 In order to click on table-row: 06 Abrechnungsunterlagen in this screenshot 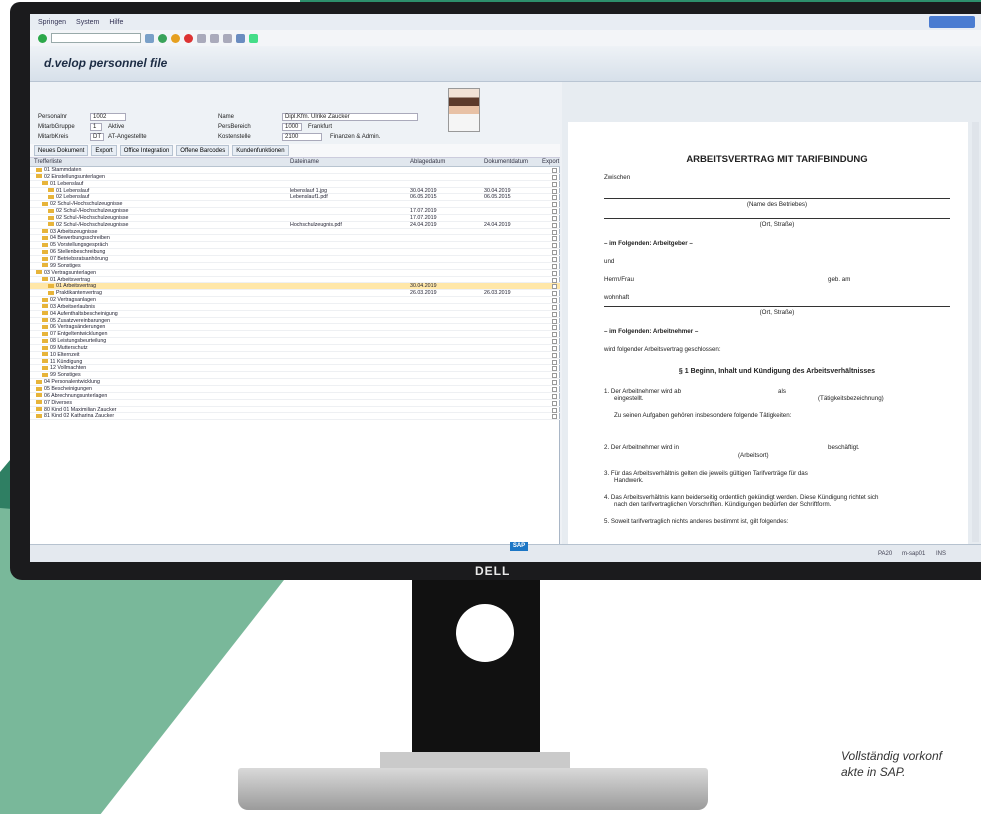, I will do `click(295, 396)`.